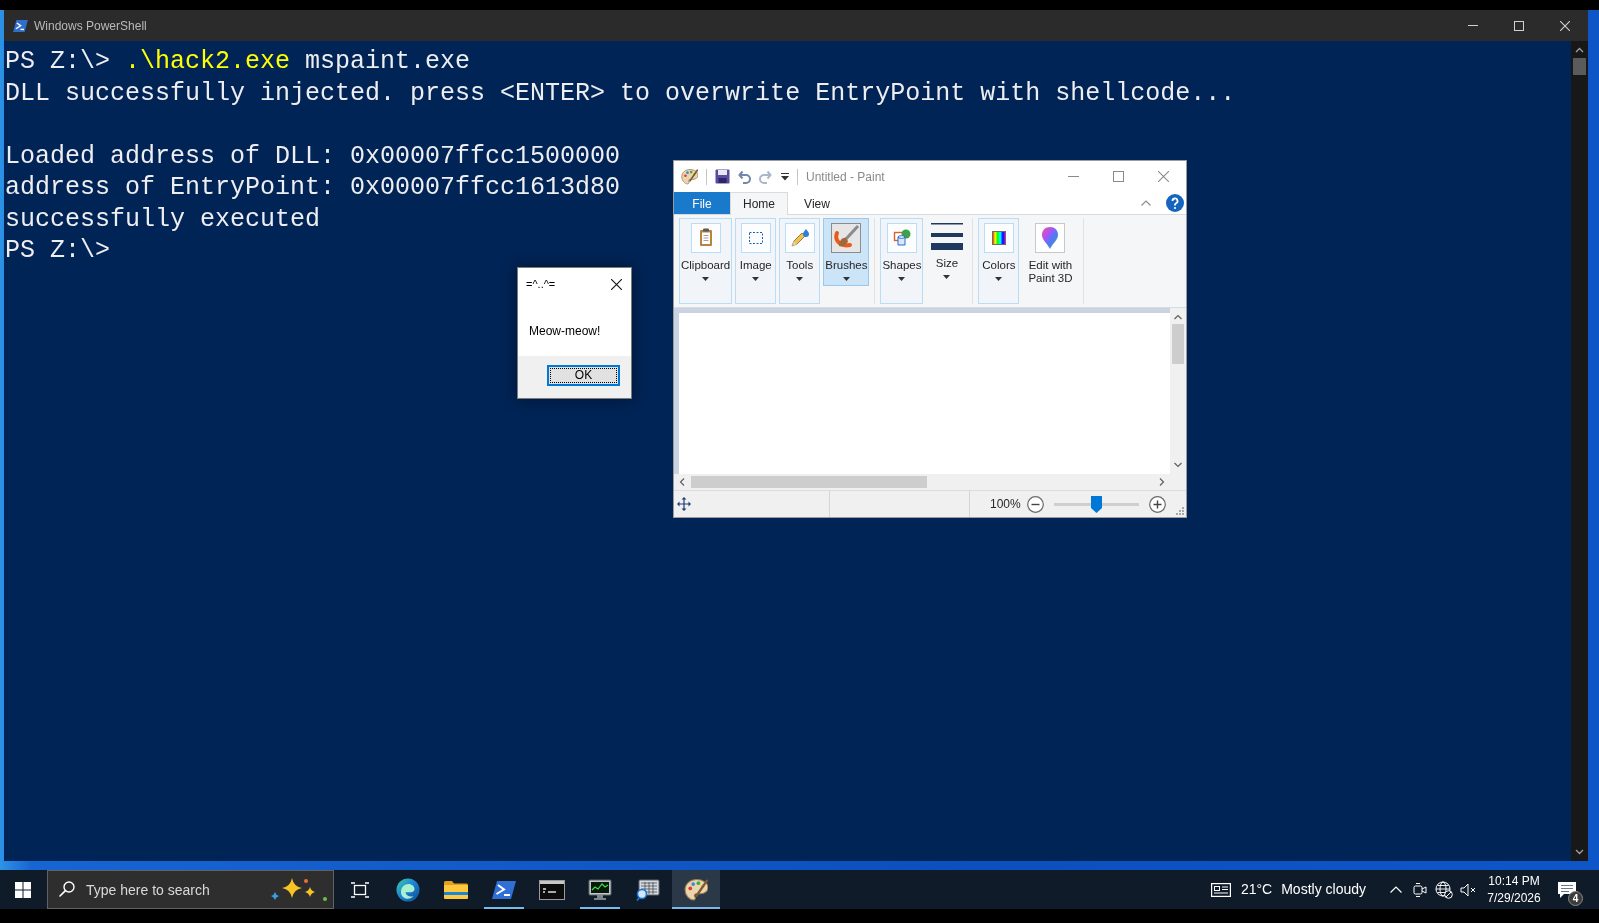 This screenshot has height=923, width=1599. Describe the element at coordinates (583, 375) in the screenshot. I see `ok-button: OK` at that location.